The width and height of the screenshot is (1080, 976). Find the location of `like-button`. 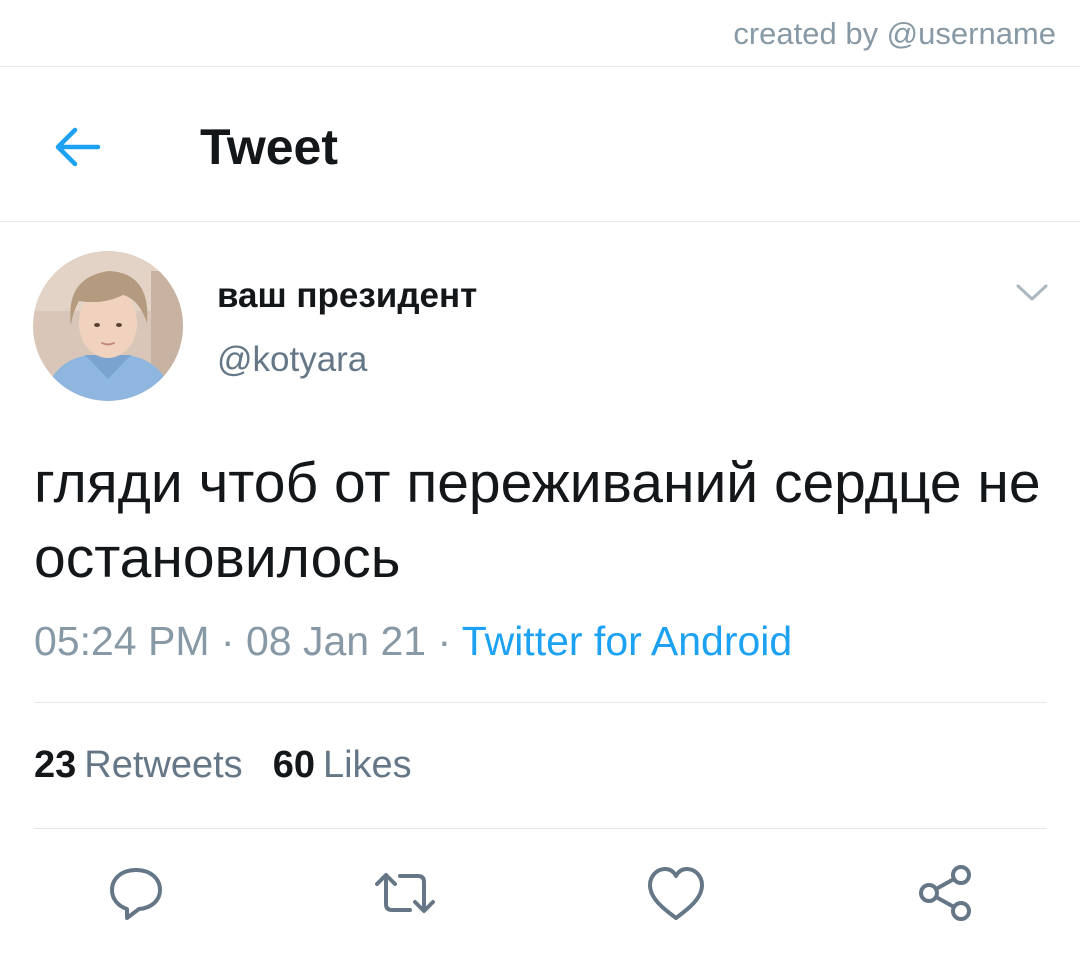

like-button is located at coordinates (676, 893).